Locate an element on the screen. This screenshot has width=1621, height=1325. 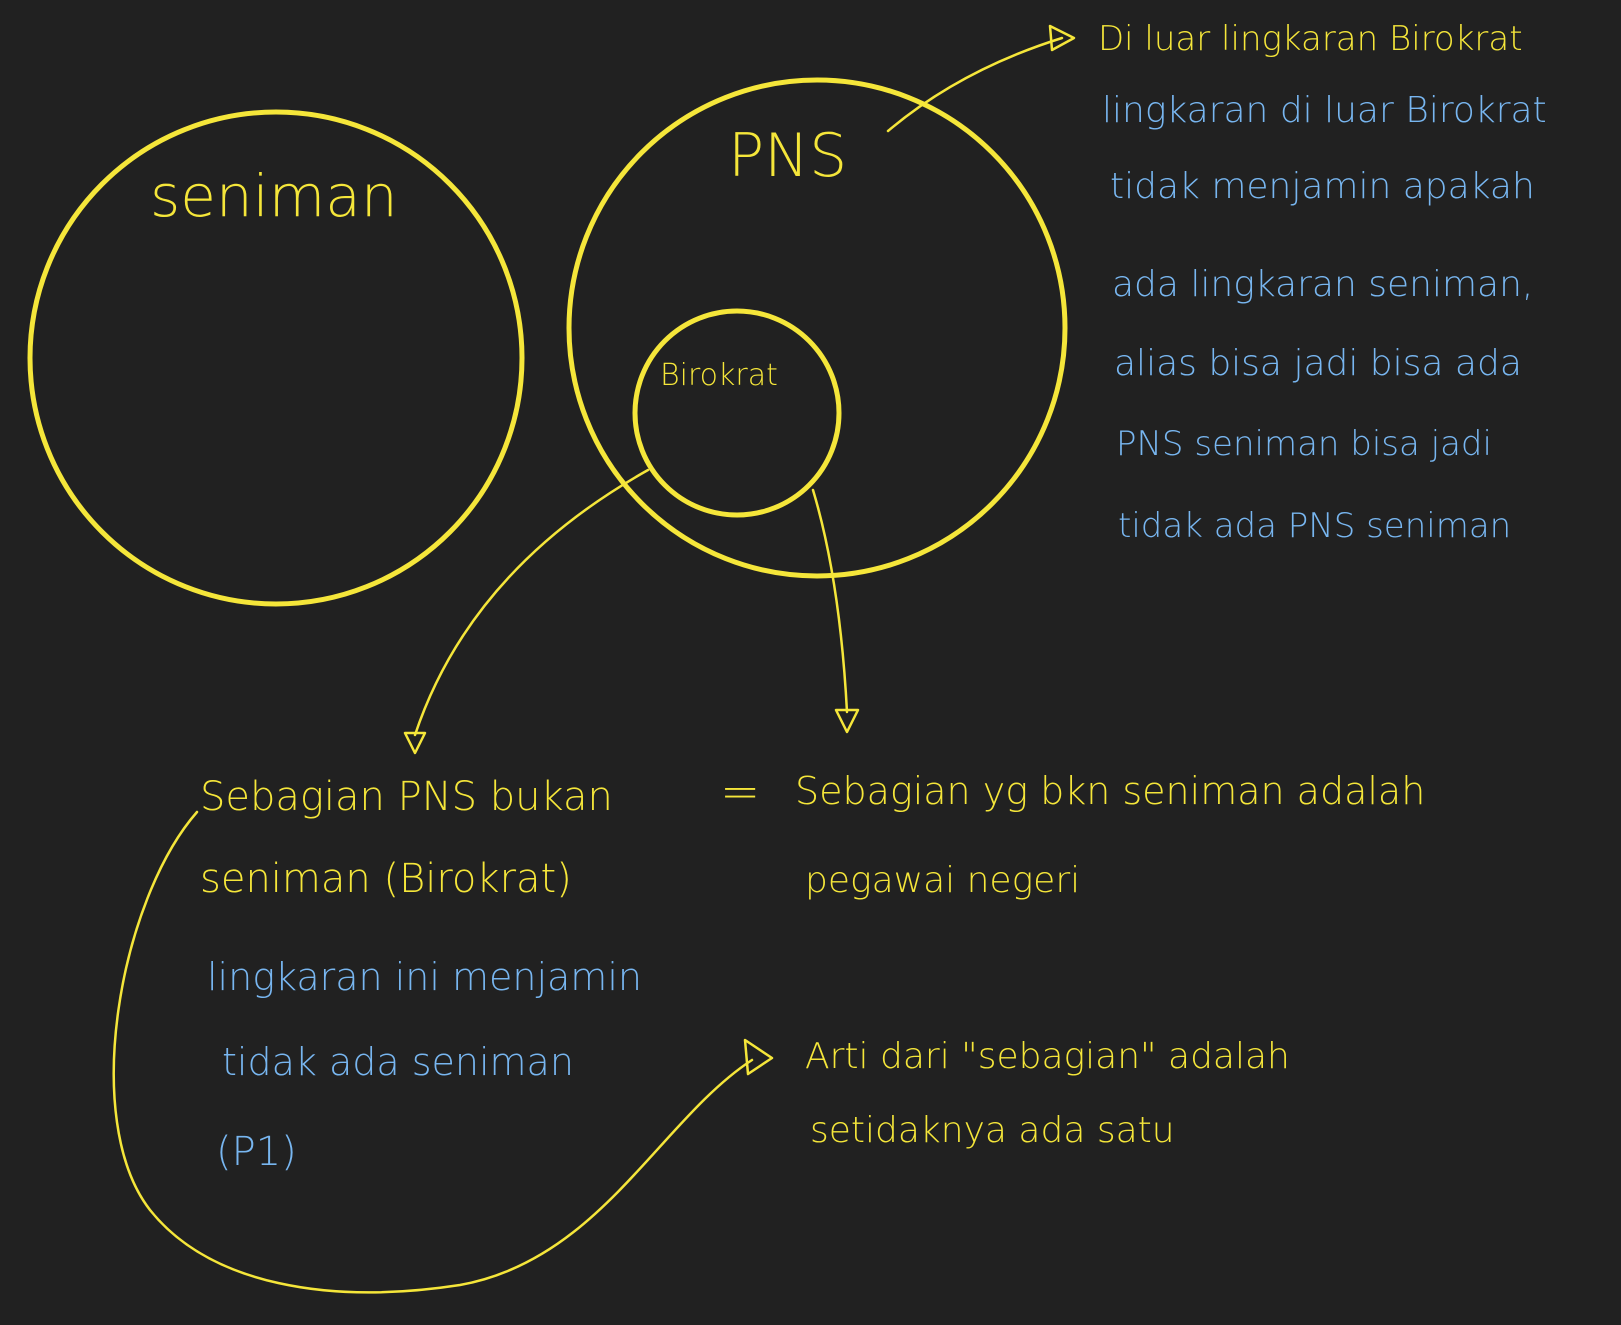
arrow-to-statement is located at coordinates (531, 602).